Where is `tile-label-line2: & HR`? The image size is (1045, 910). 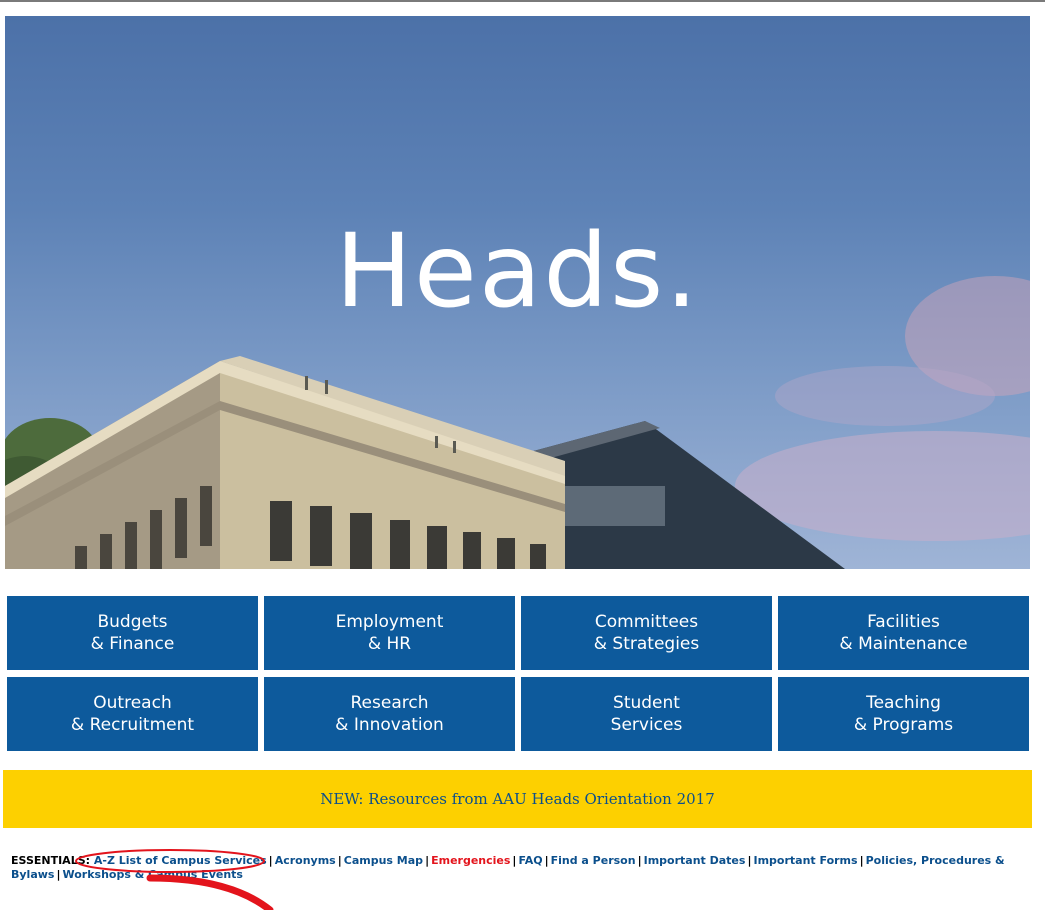 tile-label-line2: & HR is located at coordinates (389, 644).